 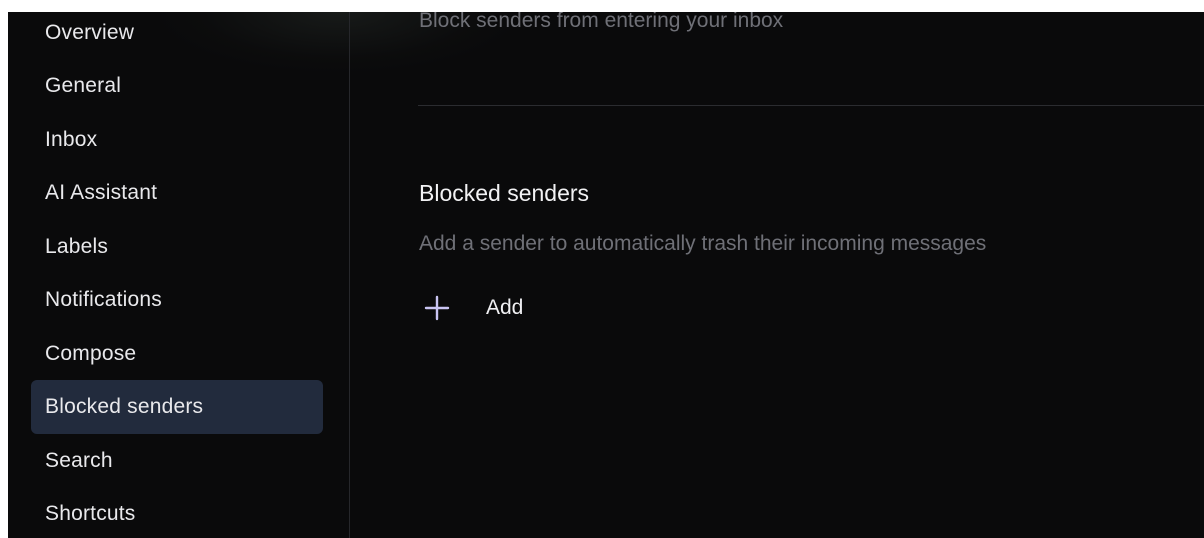 What do you see at coordinates (103, 299) in the screenshot?
I see `sidebar-item-label: Notifications` at bounding box center [103, 299].